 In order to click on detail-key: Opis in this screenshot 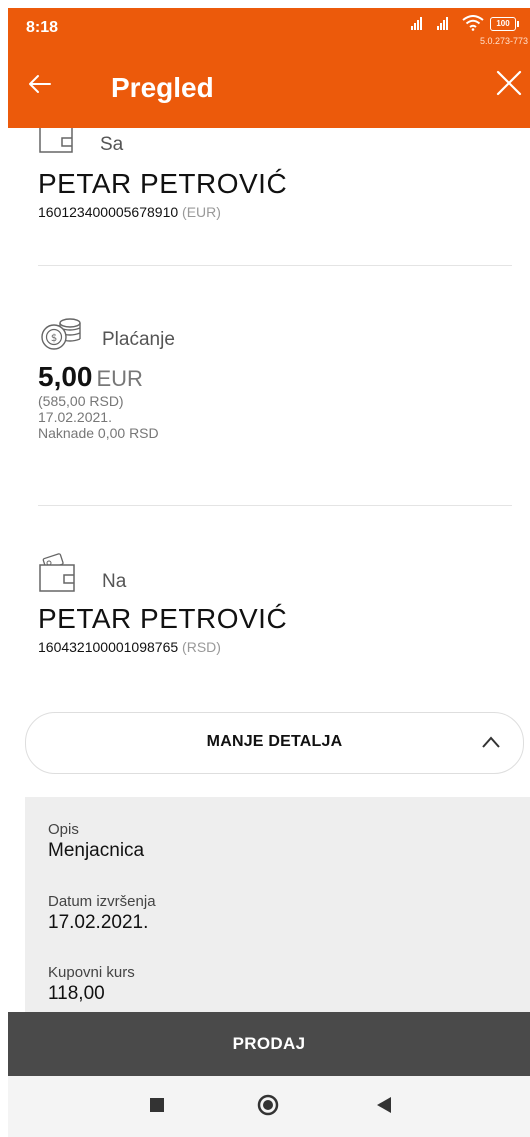, I will do `click(63, 829)`.